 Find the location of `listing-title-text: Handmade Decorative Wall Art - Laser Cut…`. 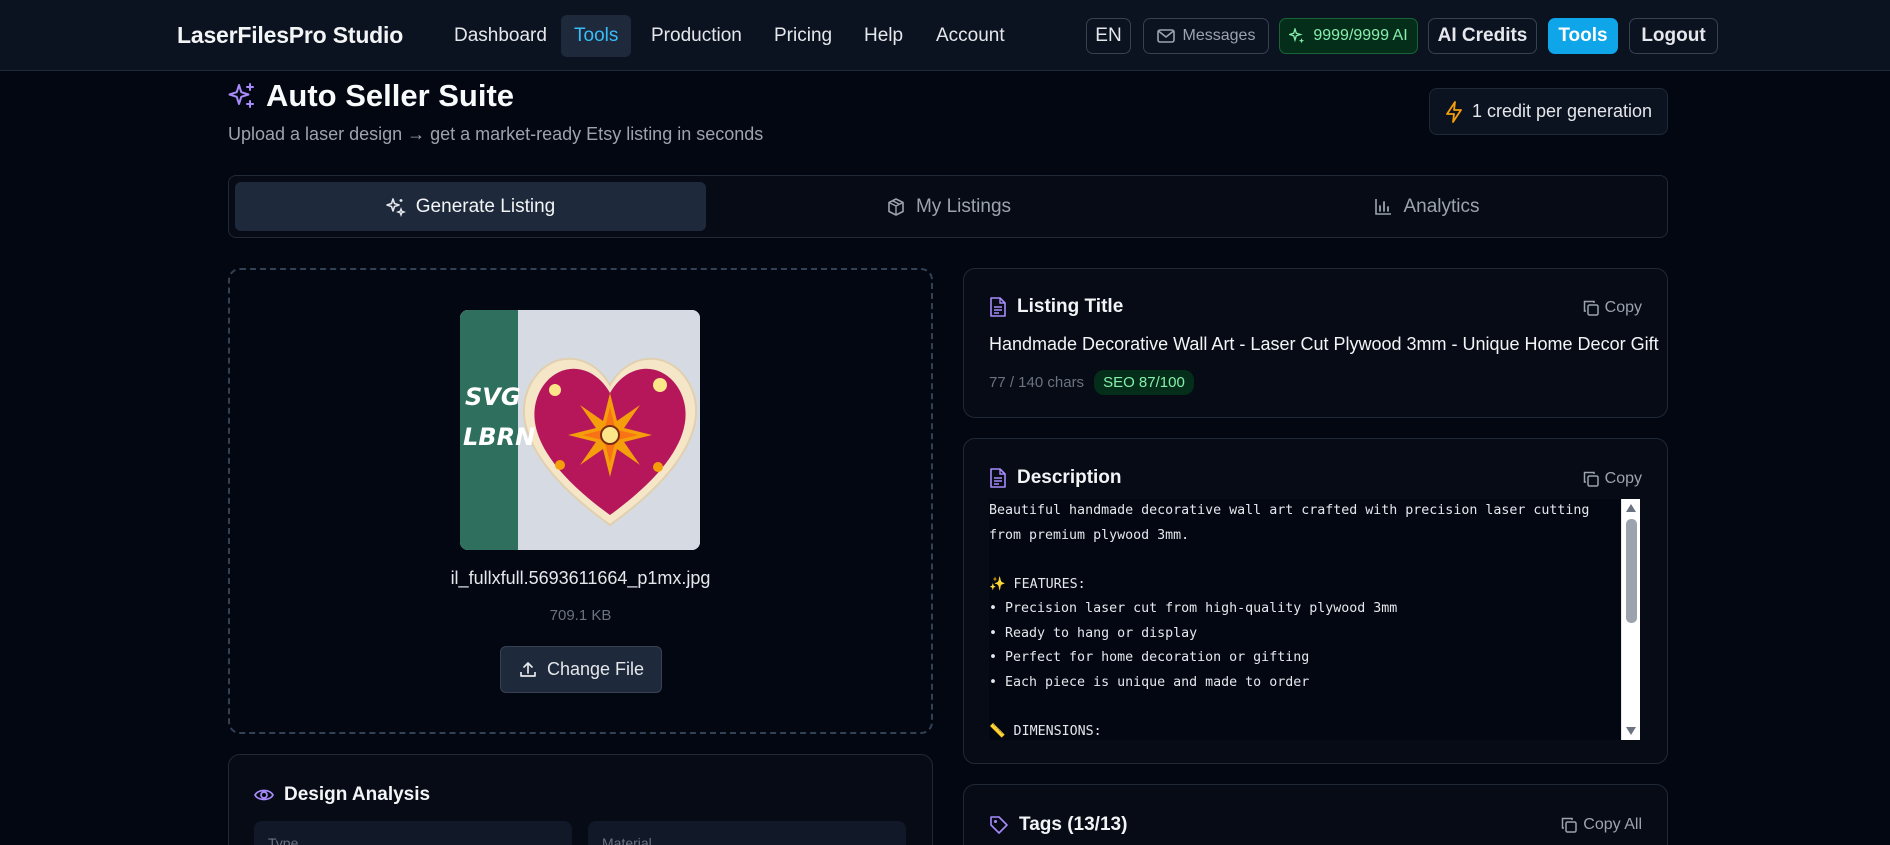

listing-title-text: Handmade Decorative Wall Art - Laser Cut… is located at coordinates (1324, 344).